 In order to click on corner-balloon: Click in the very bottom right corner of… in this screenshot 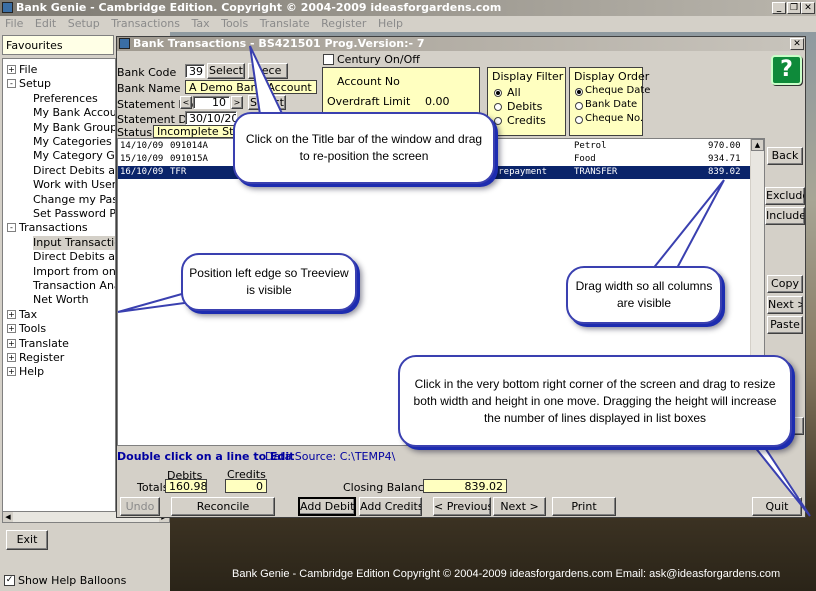, I will do `click(595, 401)`.